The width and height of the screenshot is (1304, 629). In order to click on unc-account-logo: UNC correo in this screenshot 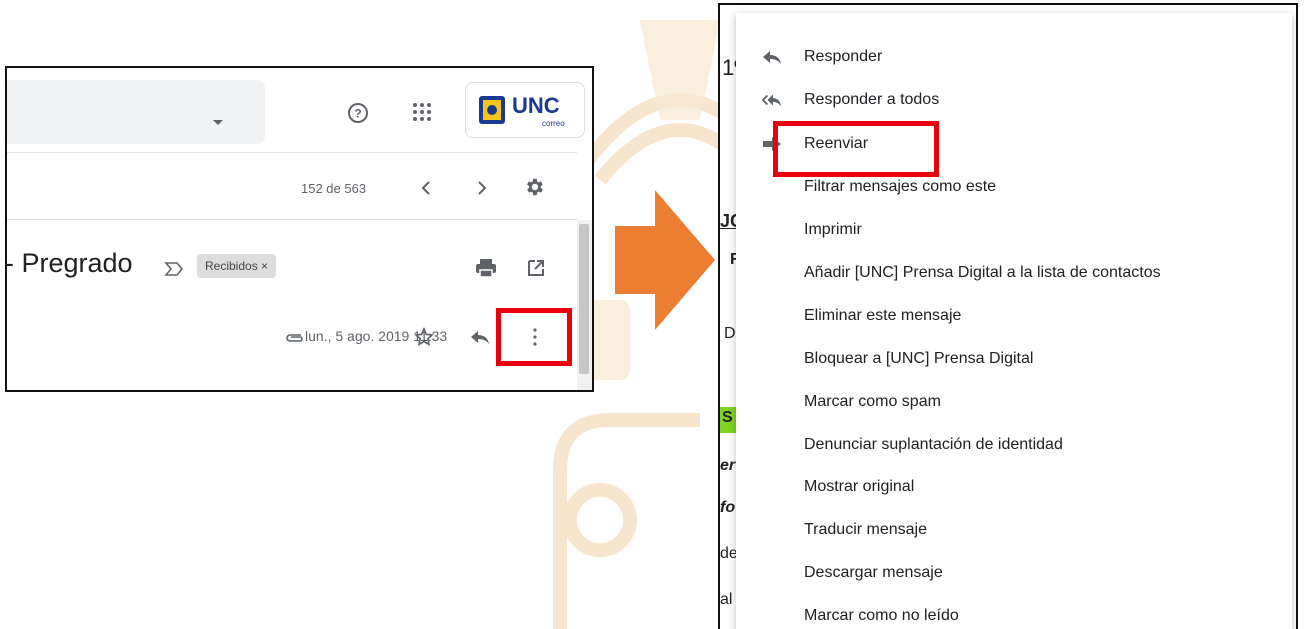, I will do `click(525, 110)`.